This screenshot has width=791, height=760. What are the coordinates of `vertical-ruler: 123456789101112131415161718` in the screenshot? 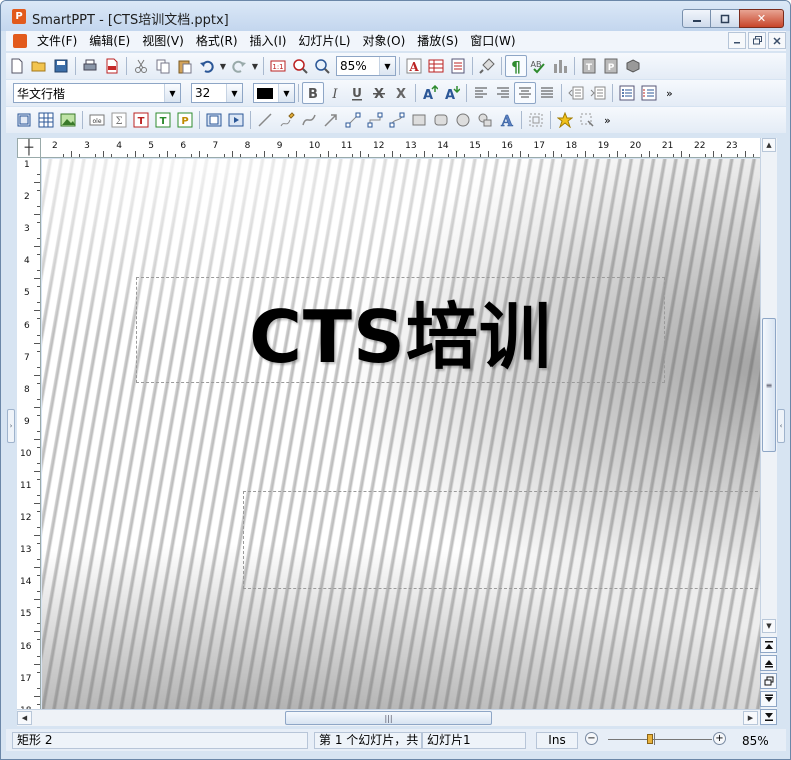 It's located at (29, 433).